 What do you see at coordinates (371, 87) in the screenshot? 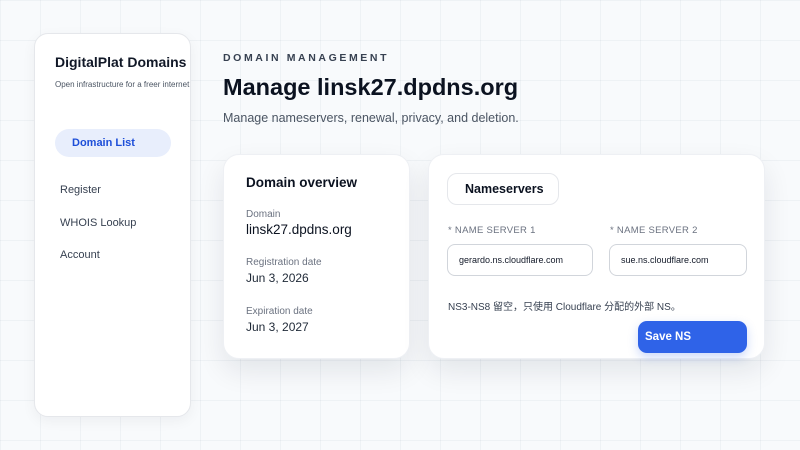
I see `page-title: Manage linsk27.dpdns.org` at bounding box center [371, 87].